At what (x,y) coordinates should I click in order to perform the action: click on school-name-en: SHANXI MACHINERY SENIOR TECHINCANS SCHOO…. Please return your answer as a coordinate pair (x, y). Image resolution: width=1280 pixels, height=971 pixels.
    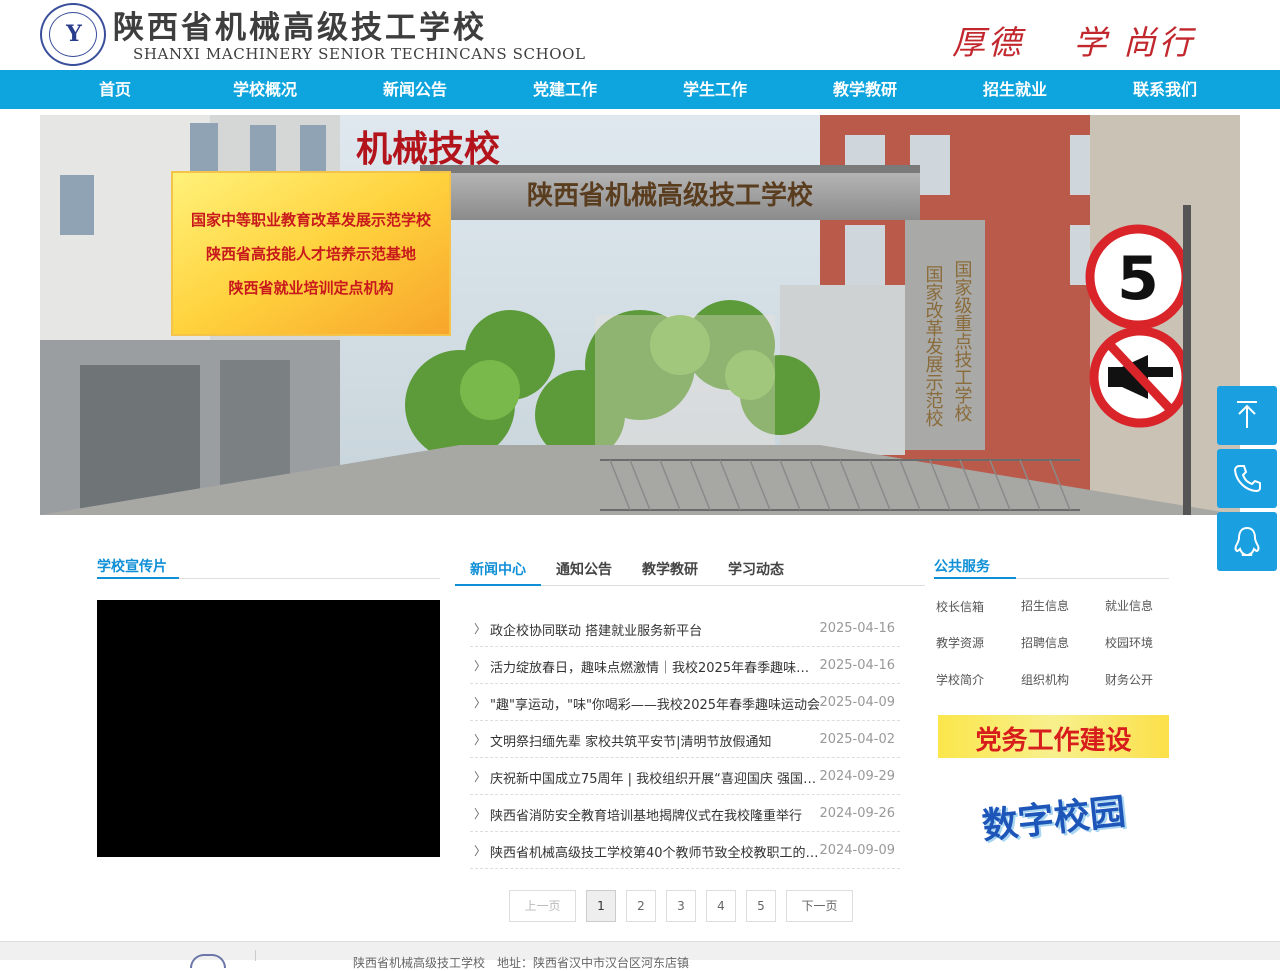
    Looking at the image, I should click on (359, 54).